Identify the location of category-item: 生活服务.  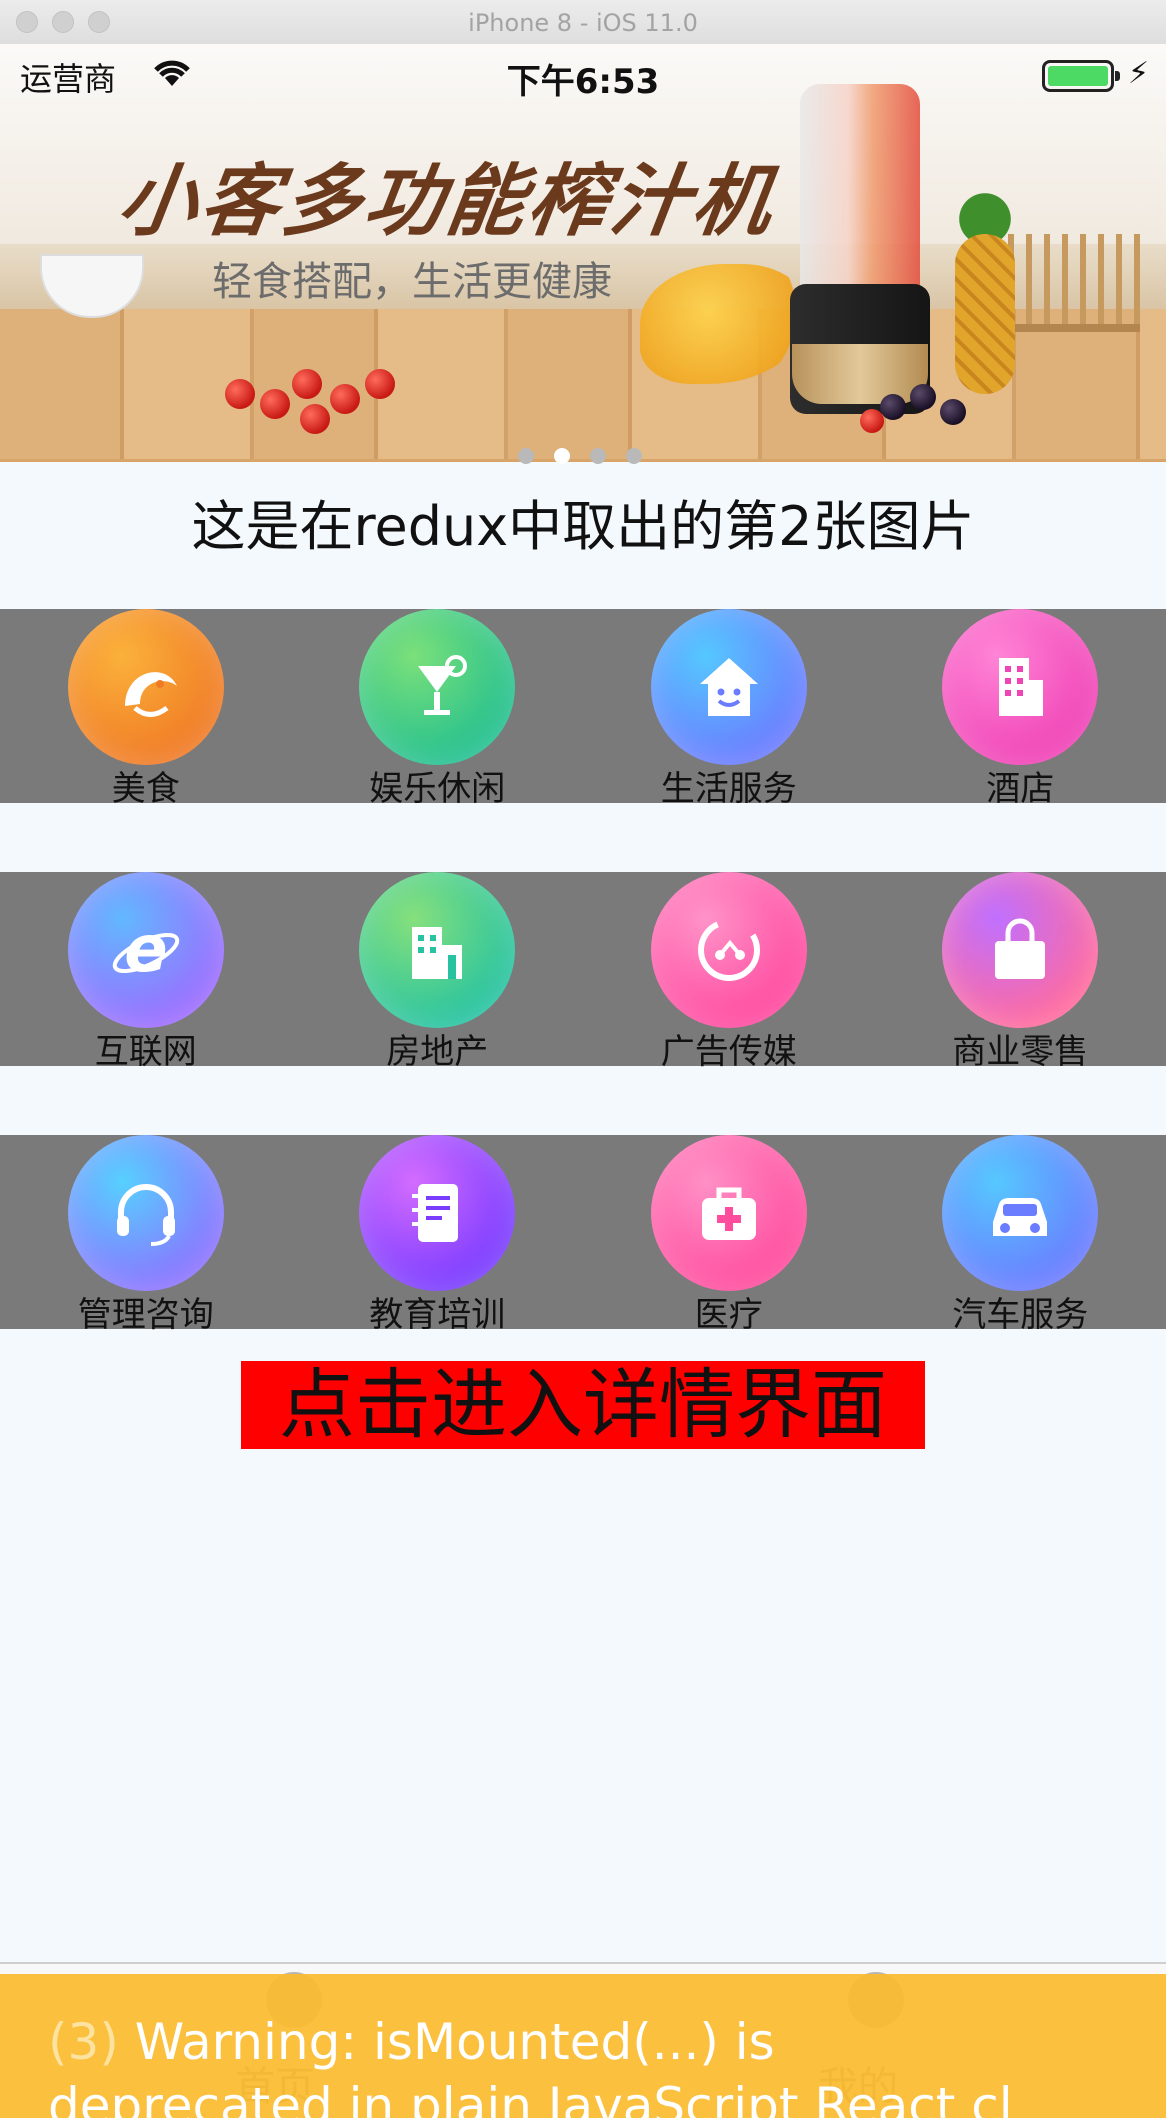
(729, 709).